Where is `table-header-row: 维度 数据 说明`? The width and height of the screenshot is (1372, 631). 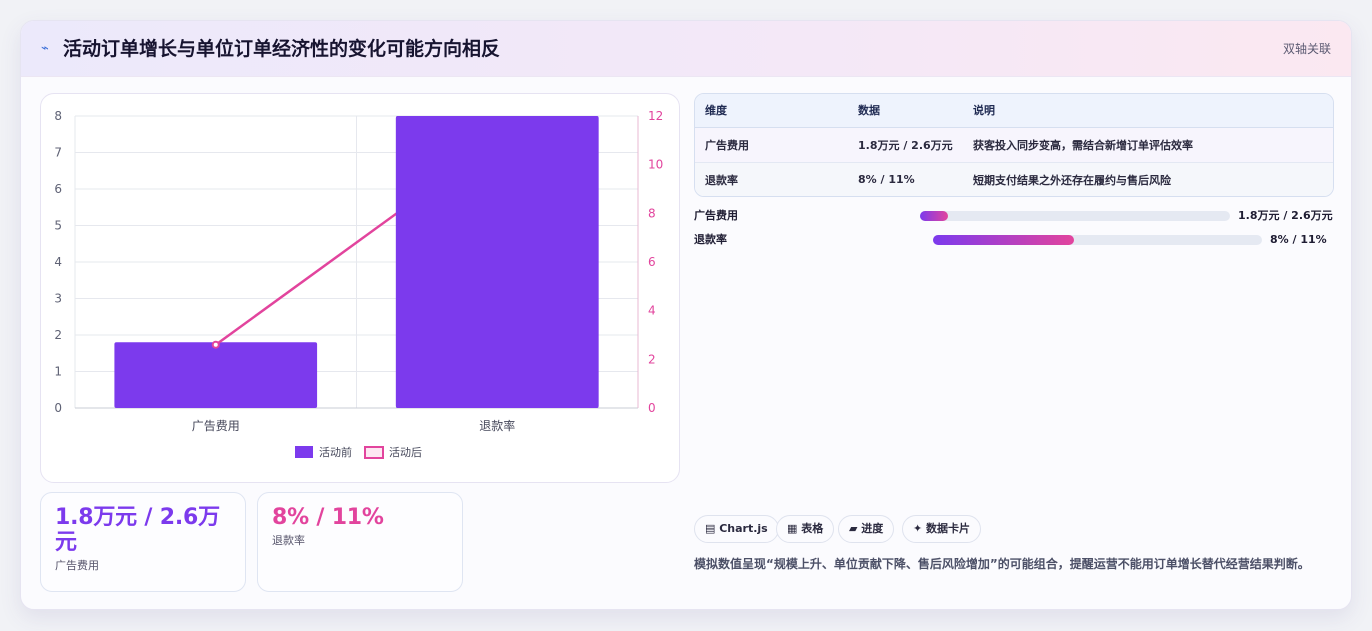
table-header-row: 维度 数据 说明 is located at coordinates (1014, 111).